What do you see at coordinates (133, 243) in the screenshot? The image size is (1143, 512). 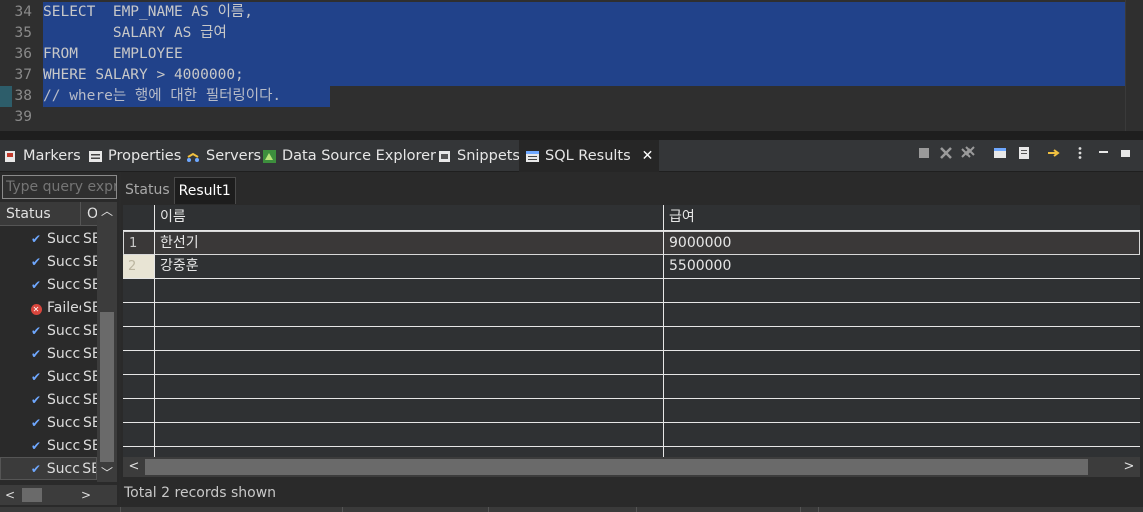 I see `row-number: 1` at bounding box center [133, 243].